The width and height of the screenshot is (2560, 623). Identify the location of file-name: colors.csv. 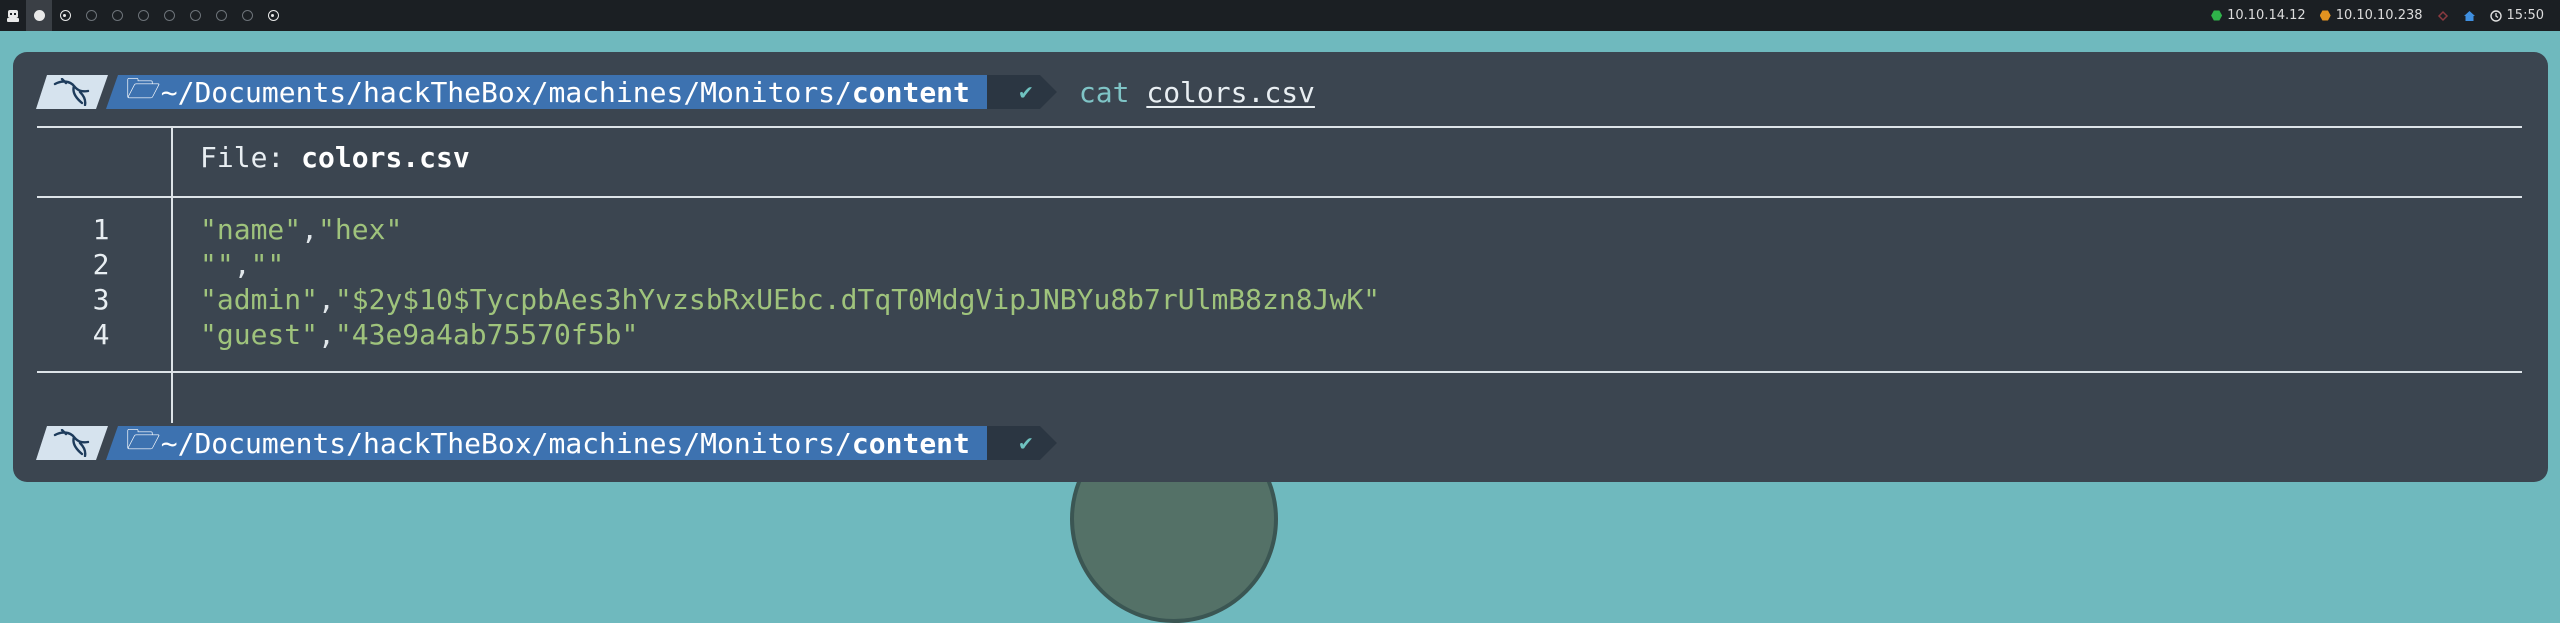
(385, 157).